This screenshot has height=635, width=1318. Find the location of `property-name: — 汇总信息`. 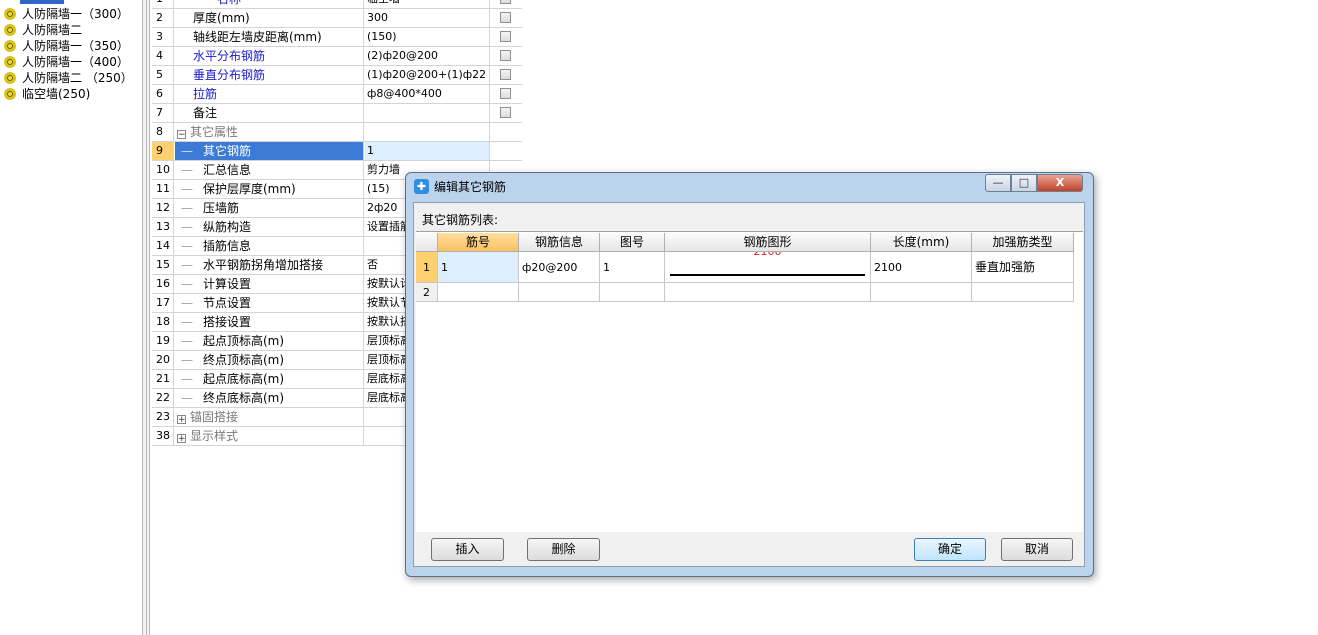

property-name: — 汇总信息 is located at coordinates (269, 170).